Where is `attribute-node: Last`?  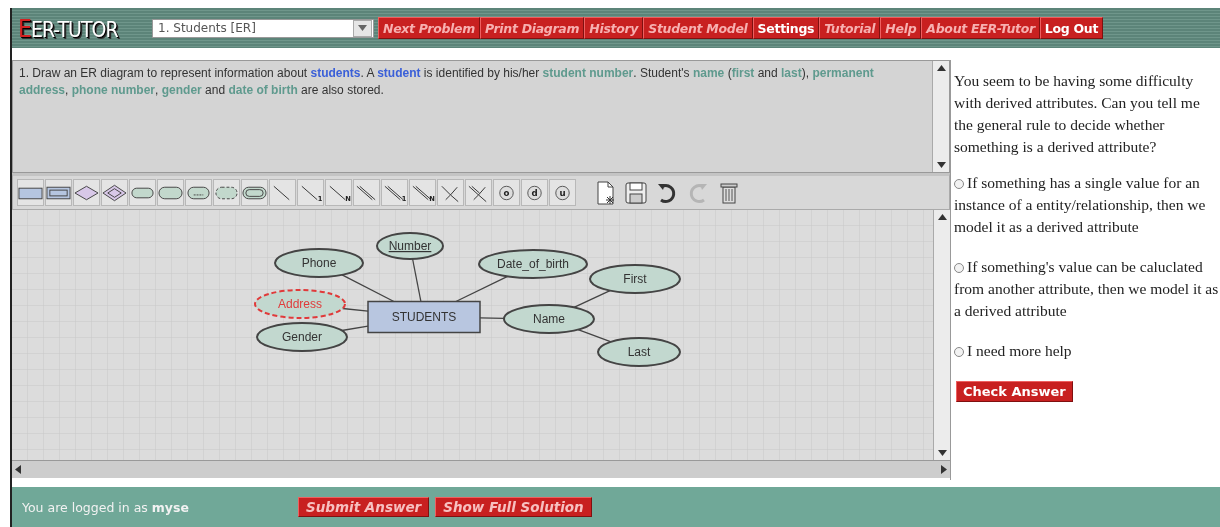 attribute-node: Last is located at coordinates (639, 352).